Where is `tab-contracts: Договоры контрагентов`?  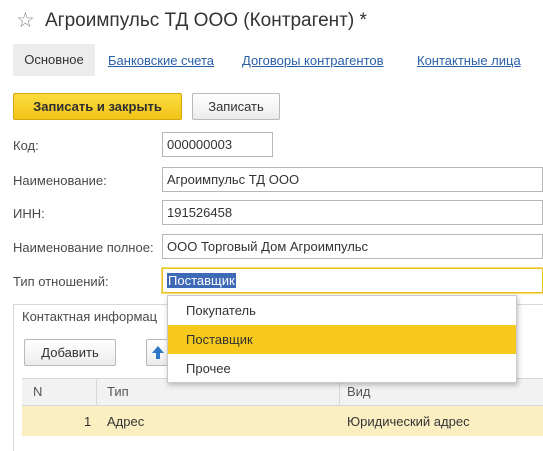
tab-contracts: Договоры контрагентов is located at coordinates (313, 60).